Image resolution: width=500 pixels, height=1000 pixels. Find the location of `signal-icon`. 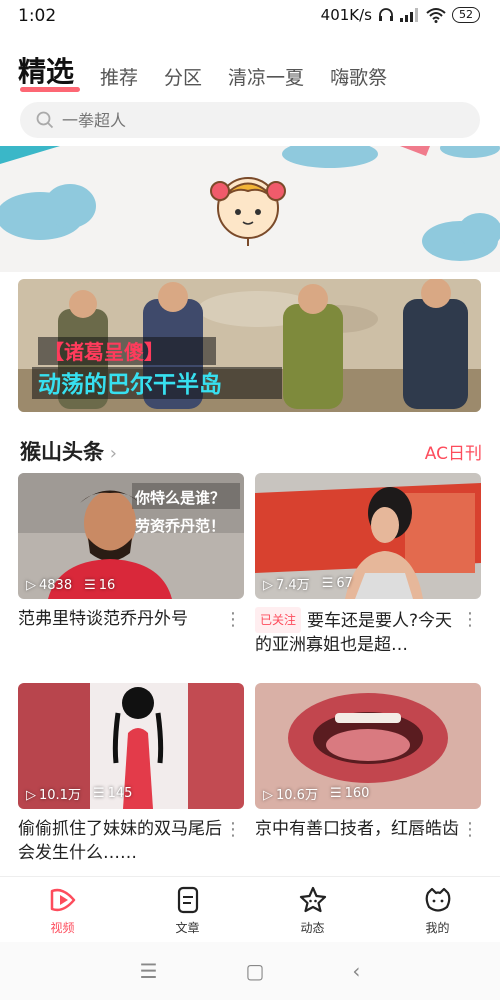

signal-icon is located at coordinates (409, 15).